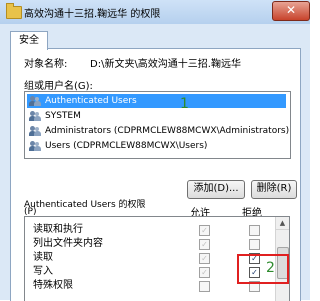  Describe the element at coordinates (291, 11) in the screenshot. I see `close-button: ✕` at that location.